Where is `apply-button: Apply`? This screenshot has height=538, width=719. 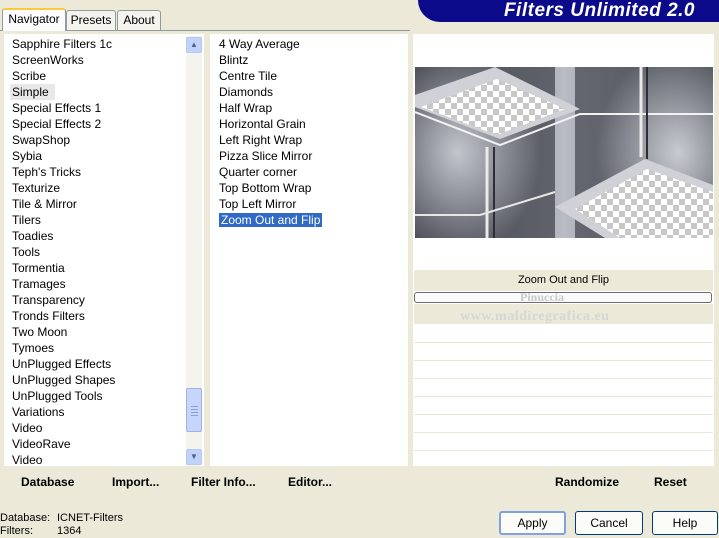 apply-button: Apply is located at coordinates (532, 523).